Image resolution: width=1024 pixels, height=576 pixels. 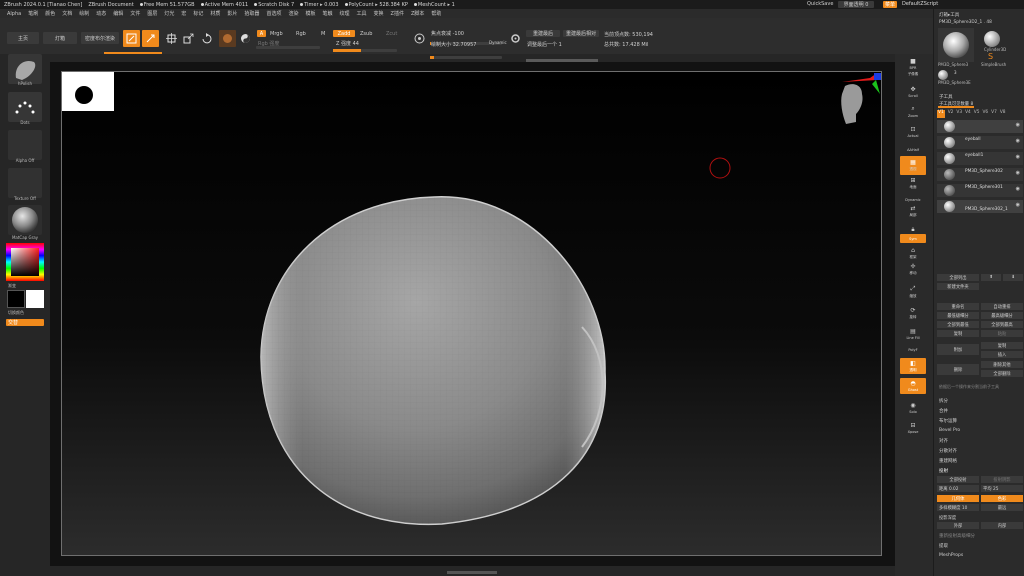 I want to click on mrgb-toggle: Mrgb, so click(x=276, y=34).